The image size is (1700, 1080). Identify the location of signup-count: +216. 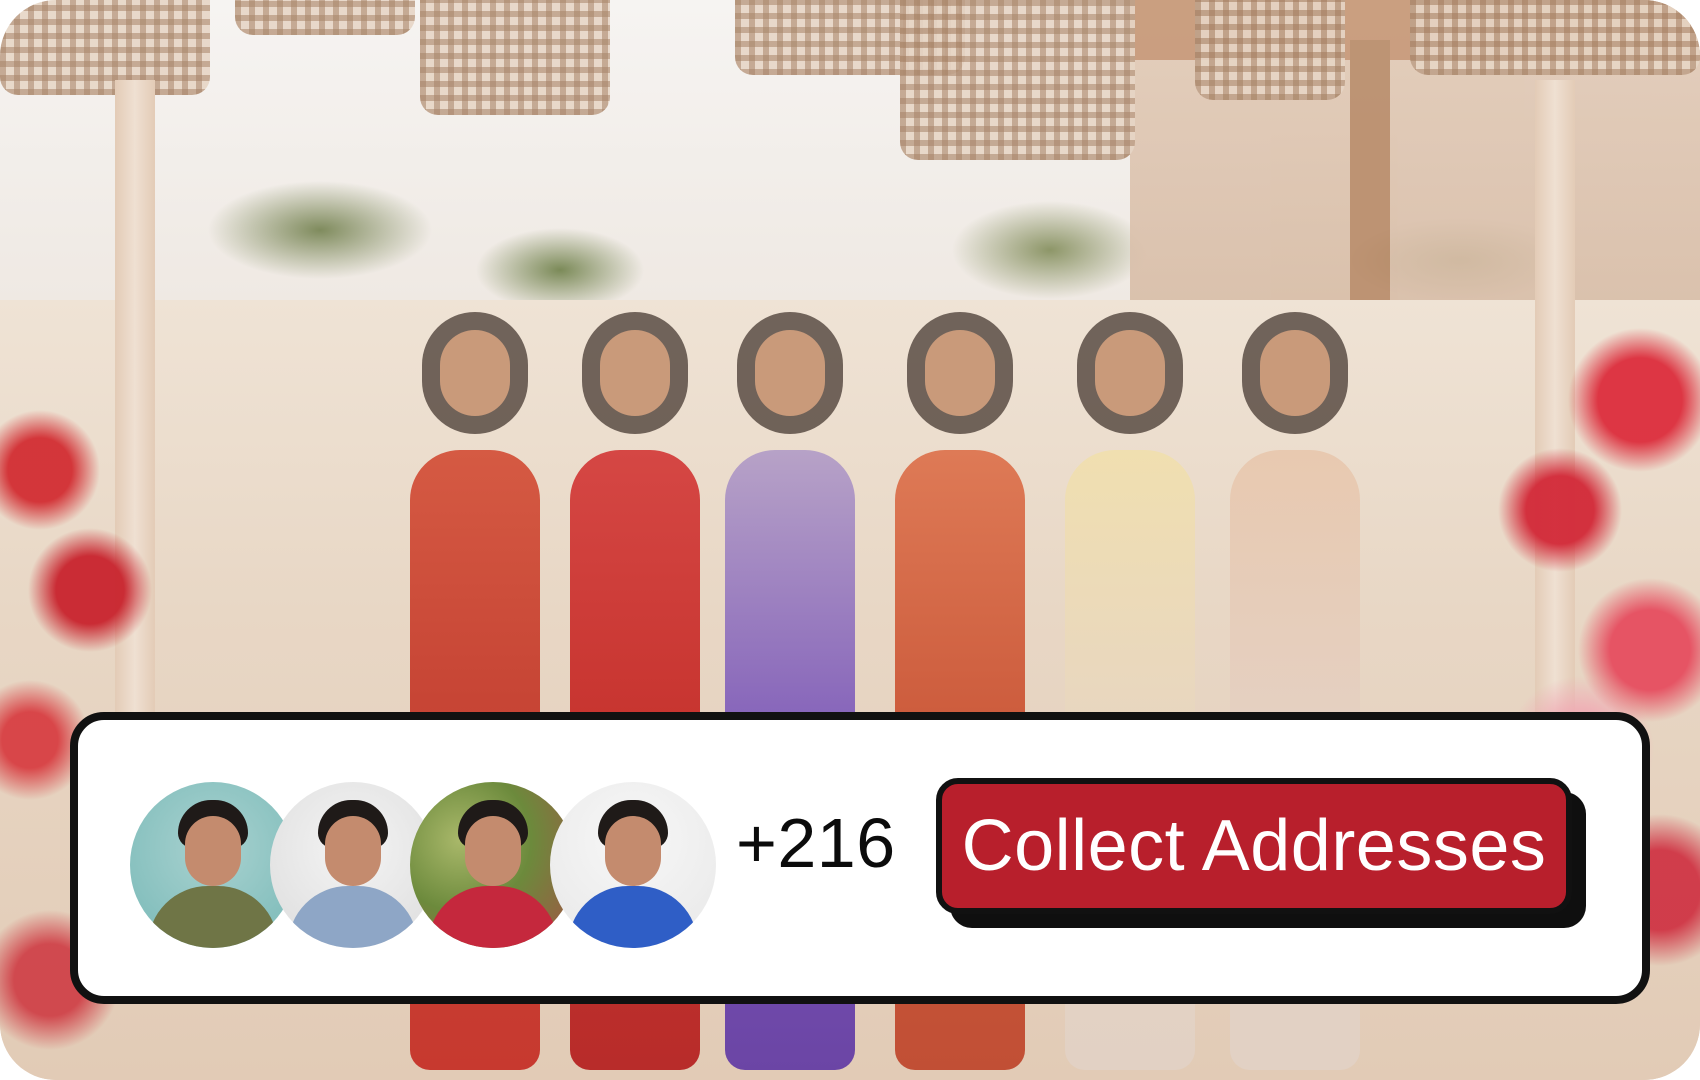
(816, 843).